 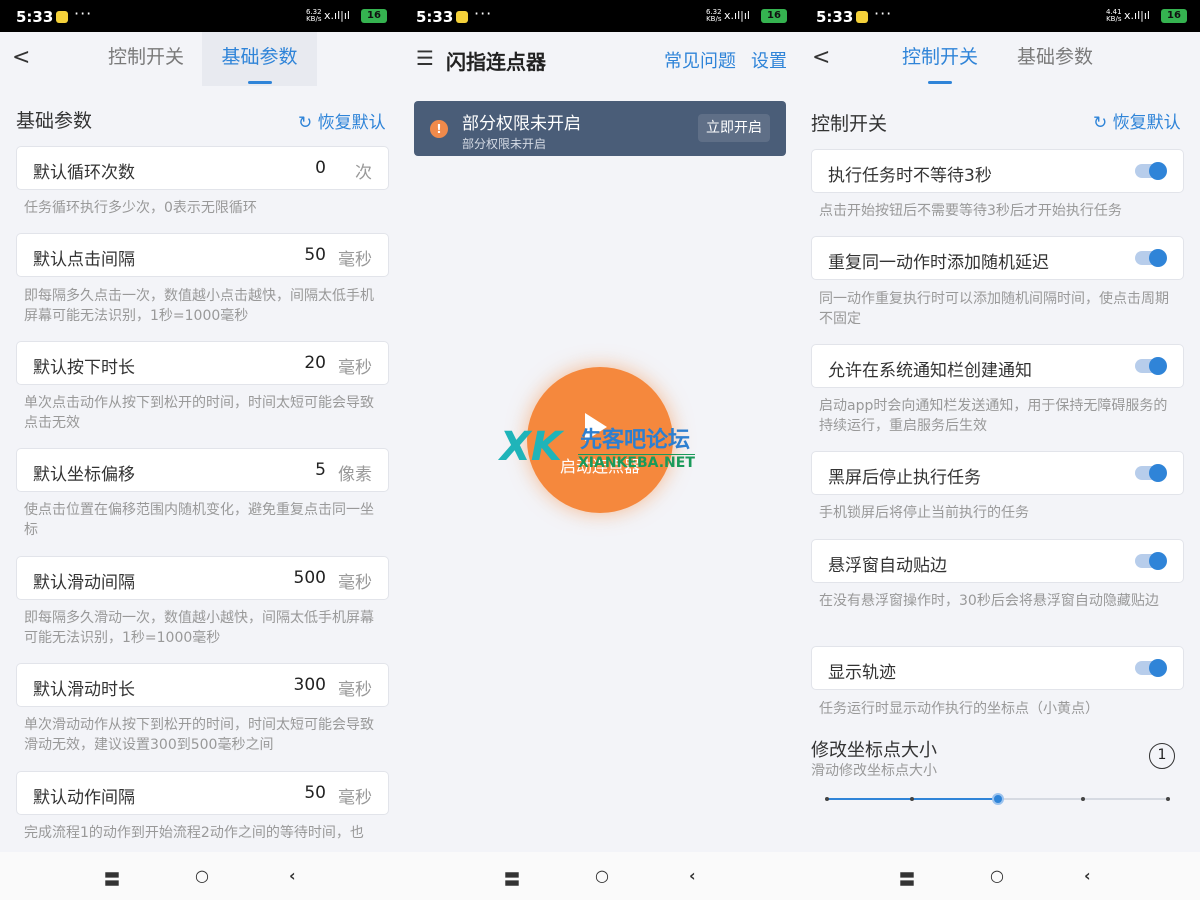 I want to click on param-field: 默认点击间隔 50 毫秒, so click(x=202, y=255).